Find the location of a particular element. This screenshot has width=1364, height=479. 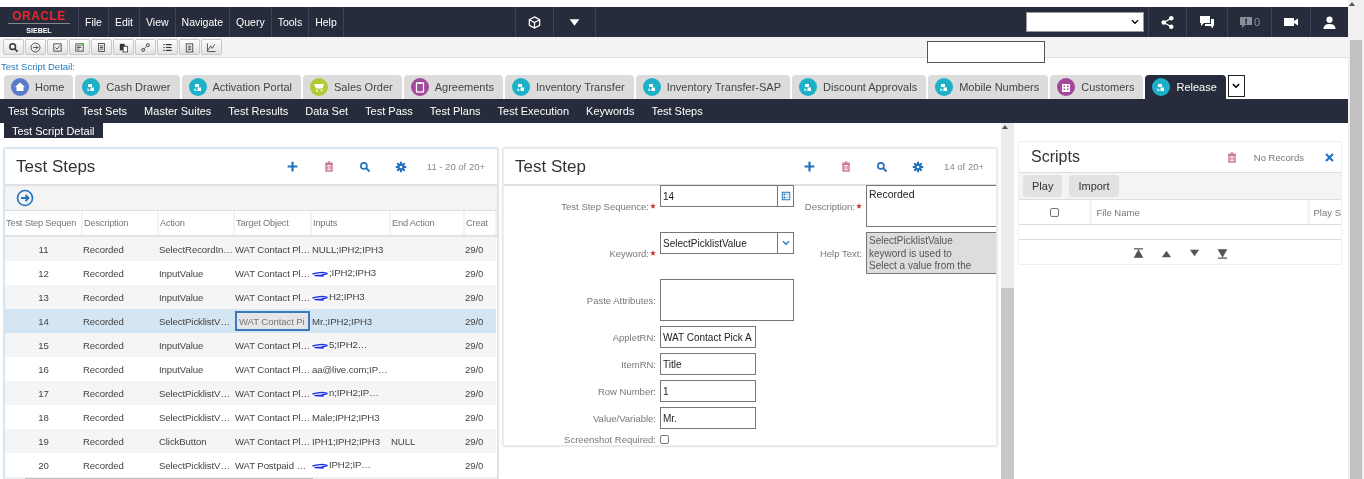

table-cell: 17 is located at coordinates (43, 393).